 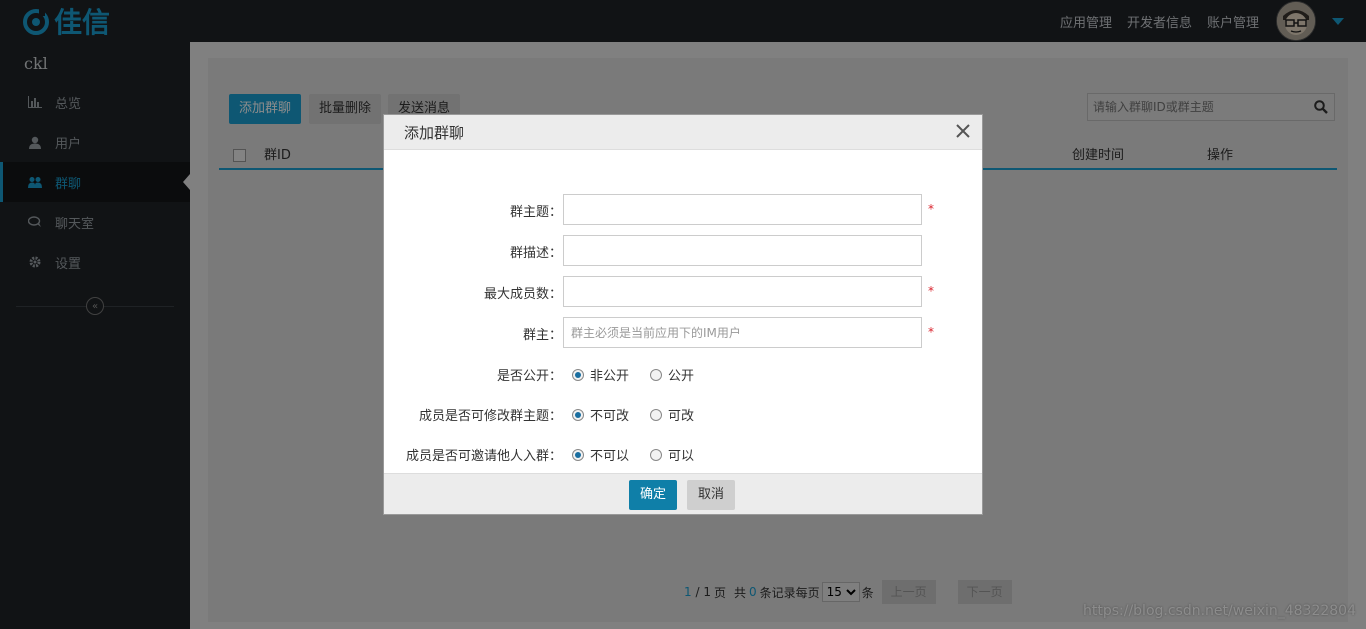 I want to click on radio-cannot-invite: 不可以, so click(x=600, y=454).